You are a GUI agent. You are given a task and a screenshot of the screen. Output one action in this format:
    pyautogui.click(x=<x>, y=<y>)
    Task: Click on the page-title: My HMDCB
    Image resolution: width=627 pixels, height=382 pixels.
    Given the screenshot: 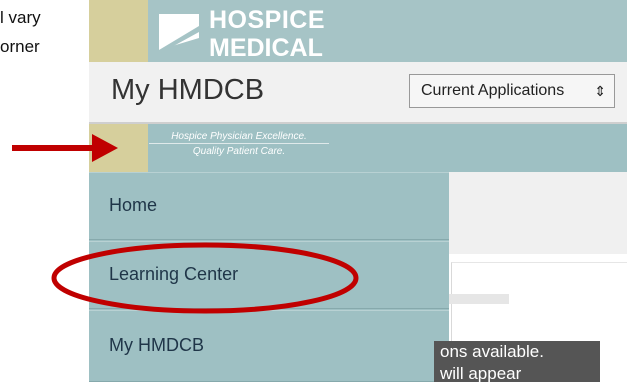 What is the action you would take?
    pyautogui.click(x=188, y=90)
    